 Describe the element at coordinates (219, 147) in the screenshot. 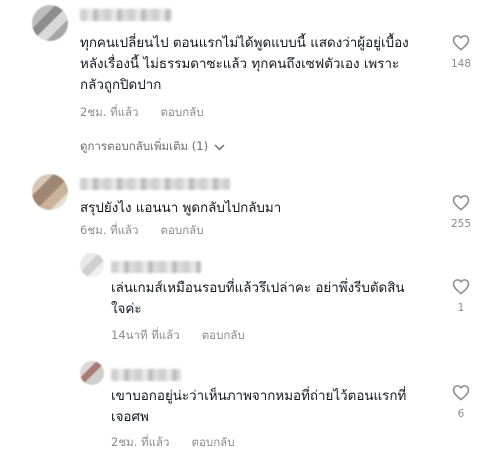

I see `chevron-down-icon` at that location.